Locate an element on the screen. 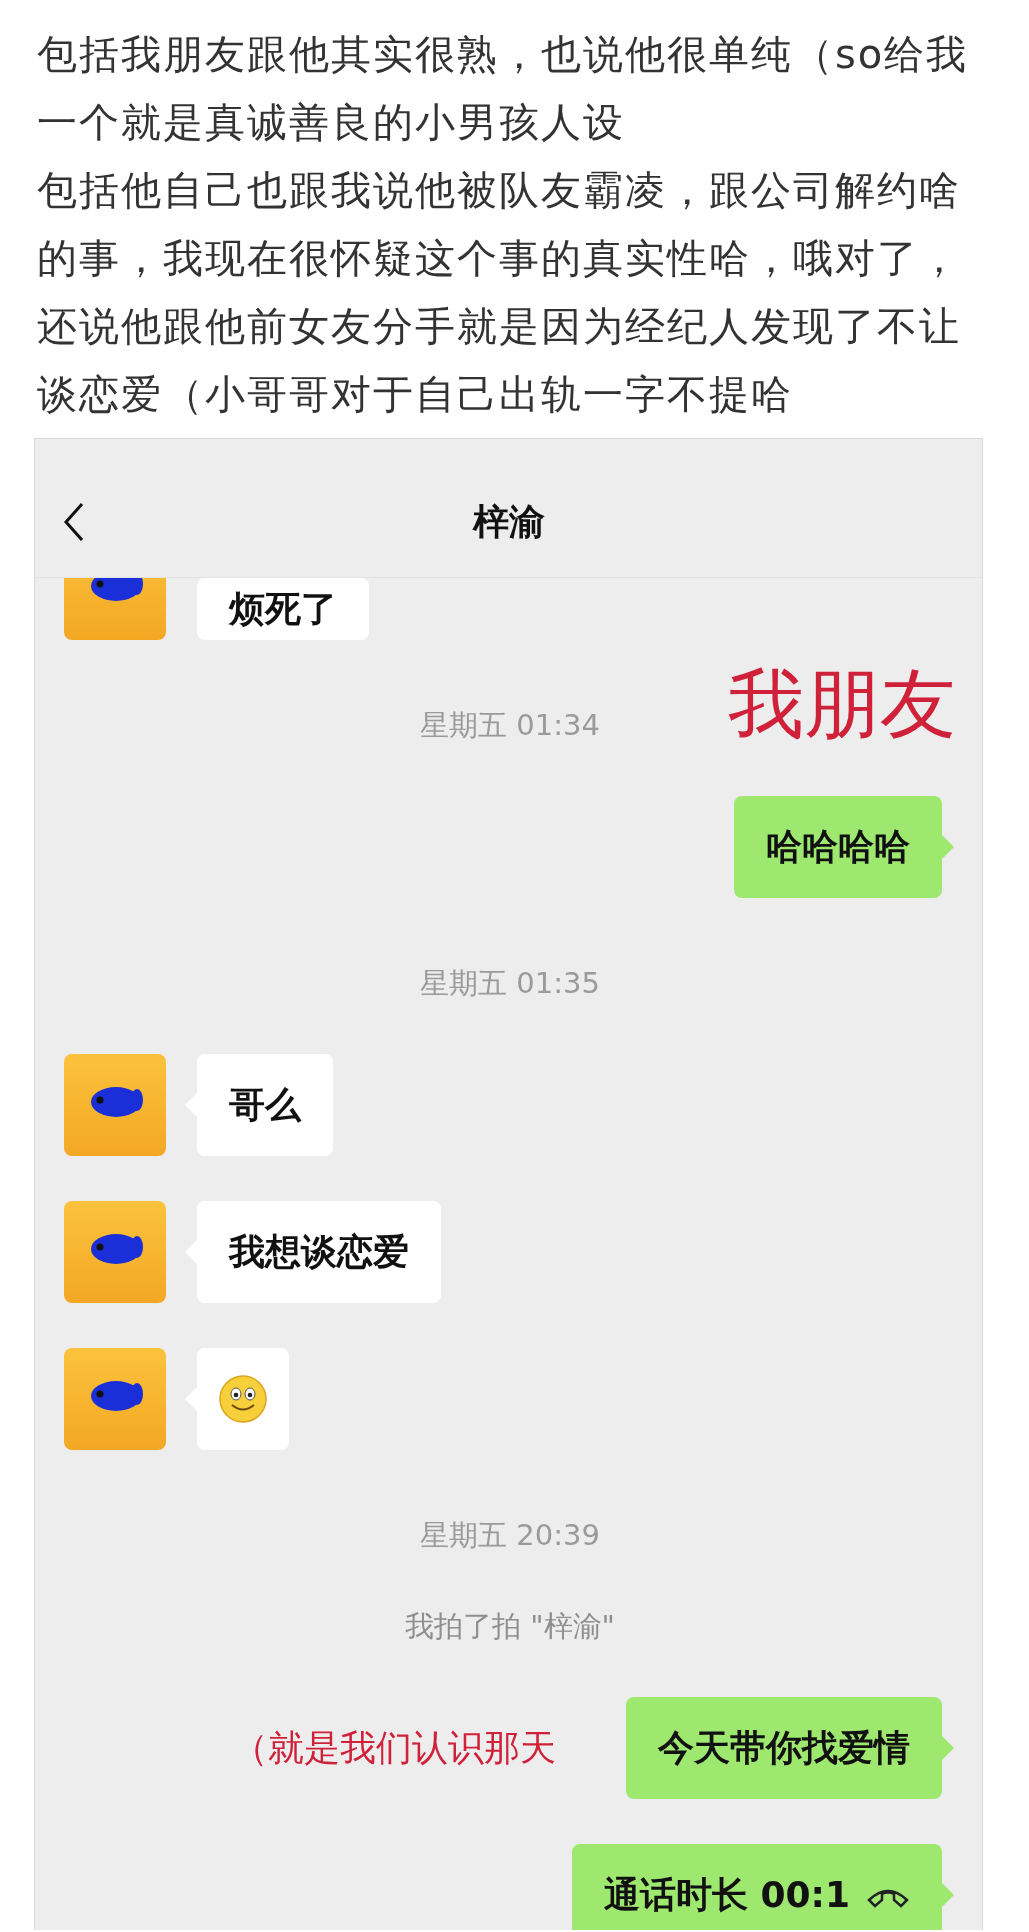 This screenshot has width=1029, height=1932. message-text: 通话时长 00:1 is located at coordinates (726, 1894).